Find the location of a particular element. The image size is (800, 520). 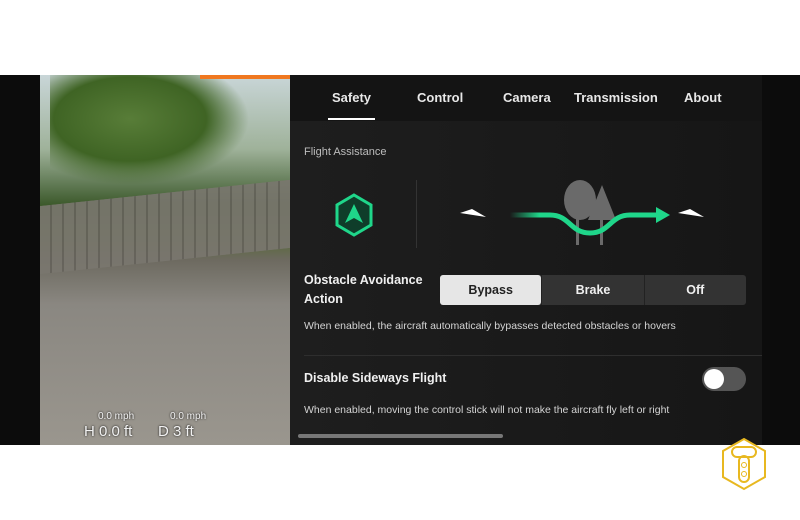

option-bypass: Bypass is located at coordinates (491, 290).